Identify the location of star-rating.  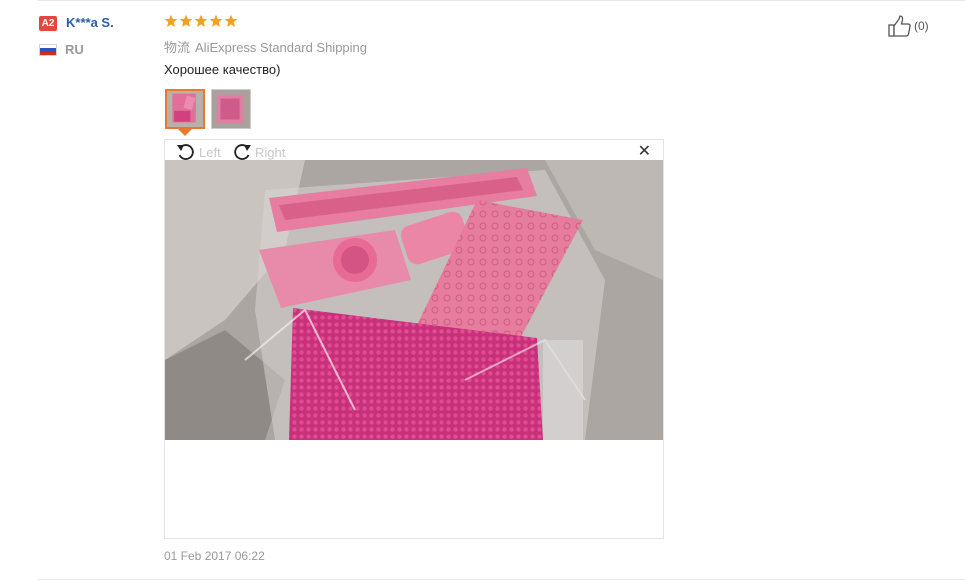
(201, 21).